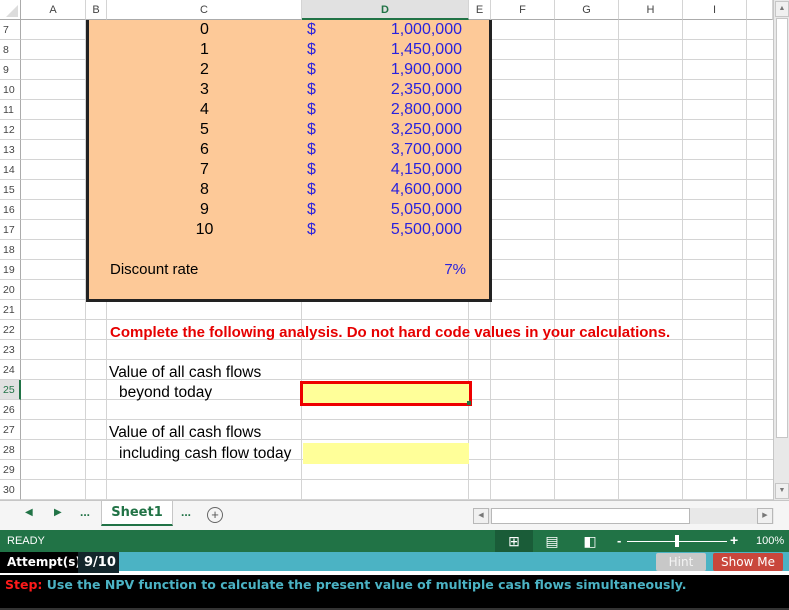 This screenshot has width=789, height=610. I want to click on horizontal-scrollbar: ◀ ▶, so click(623, 516).